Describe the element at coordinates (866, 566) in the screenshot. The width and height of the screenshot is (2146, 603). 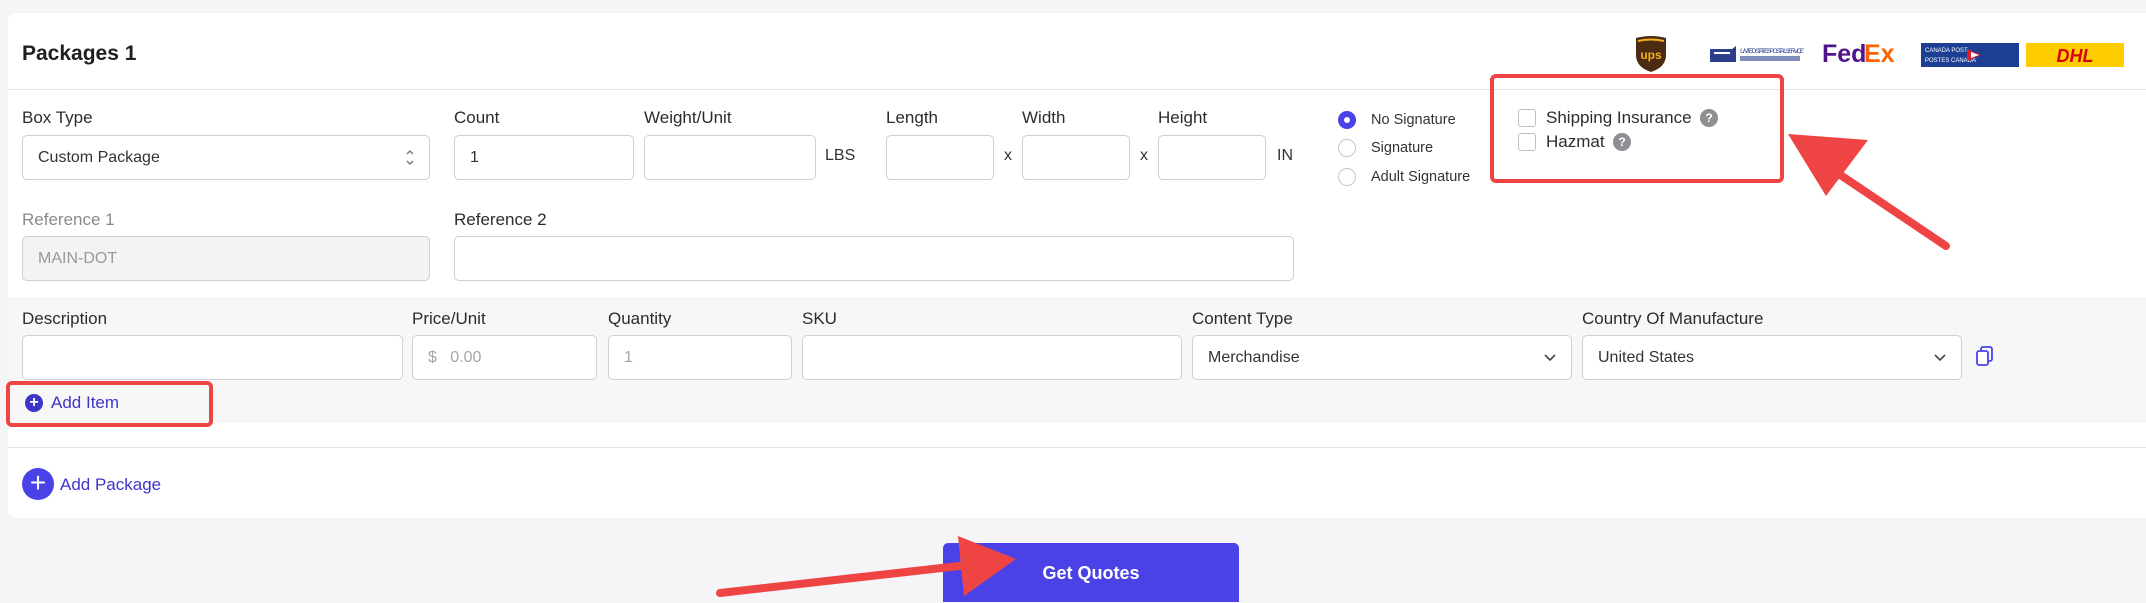
I see `annotation-arrow-quotes` at that location.